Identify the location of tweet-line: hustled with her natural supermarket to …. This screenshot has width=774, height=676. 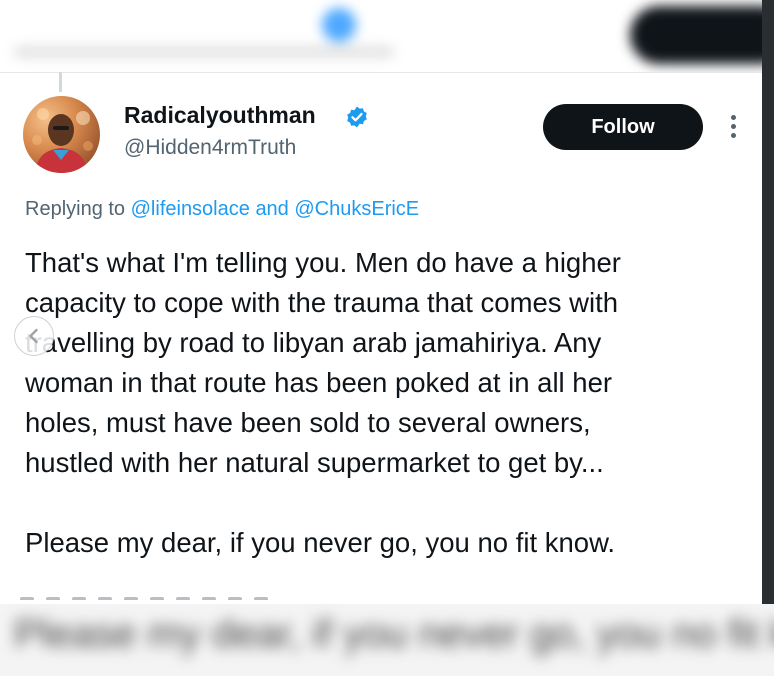
(314, 462).